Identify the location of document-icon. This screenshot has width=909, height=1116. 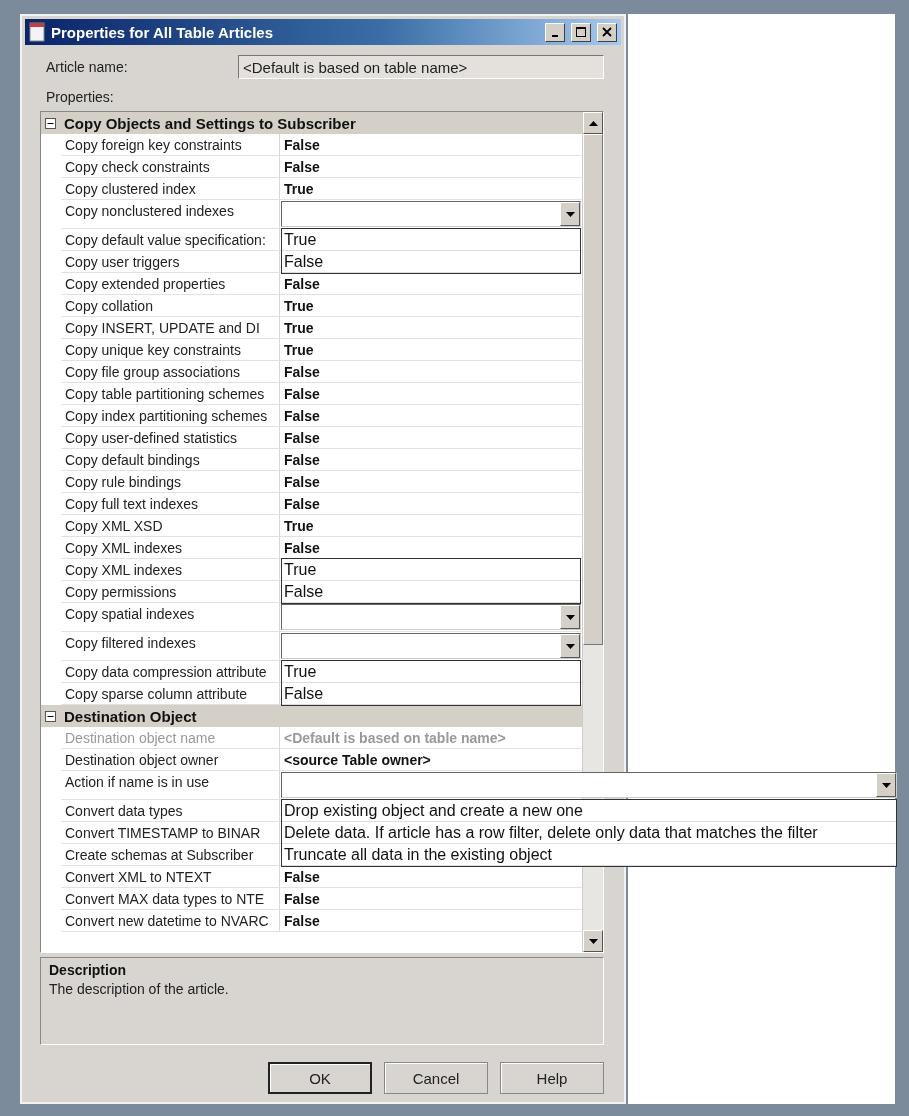
(37, 32).